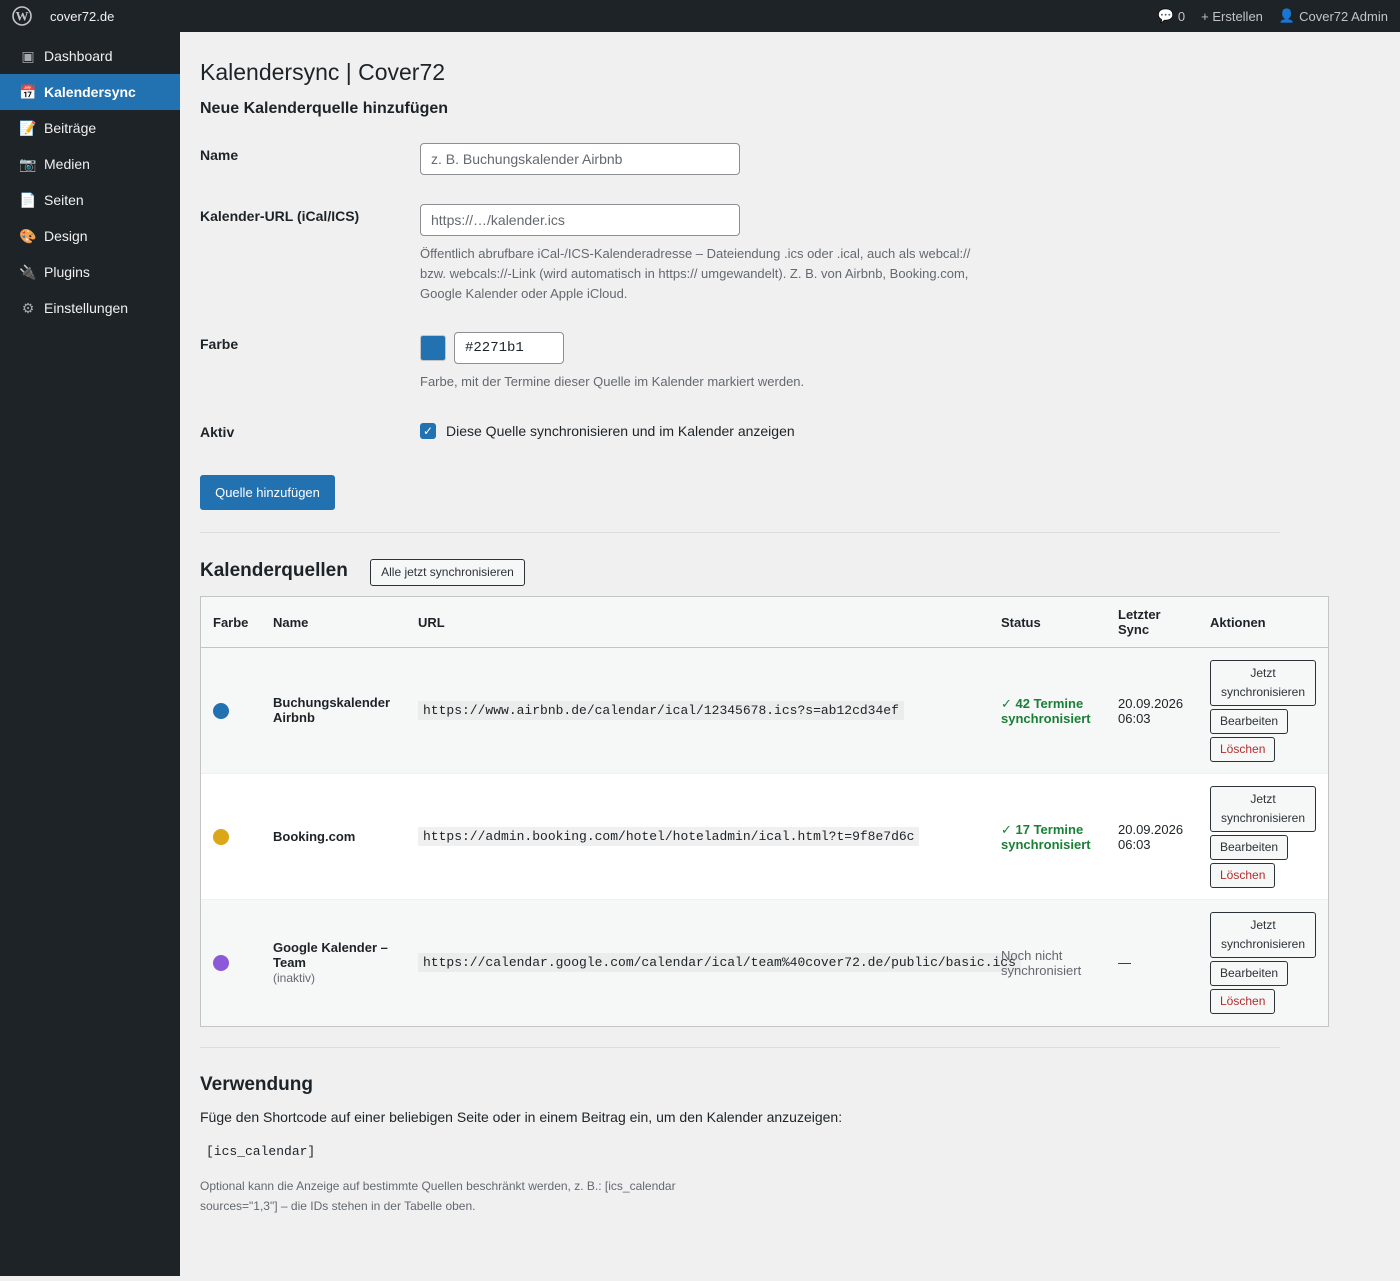 Image resolution: width=1400 pixels, height=1281 pixels. Describe the element at coordinates (1042, 829) in the screenshot. I see `status-line1: ✓ 17 Termine` at that location.